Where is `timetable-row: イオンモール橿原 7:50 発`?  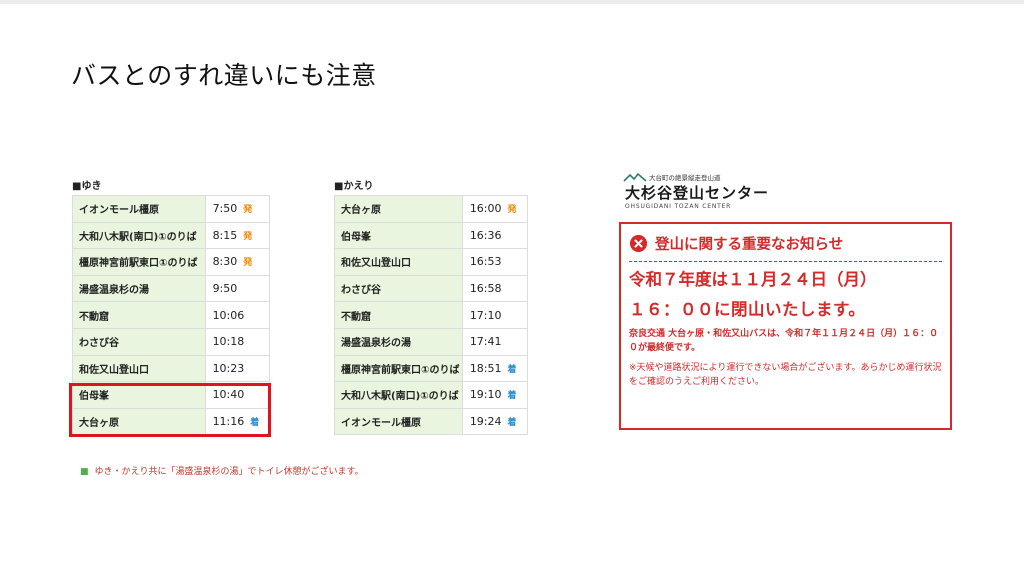 timetable-row: イオンモール橿原 7:50 発 is located at coordinates (171, 209).